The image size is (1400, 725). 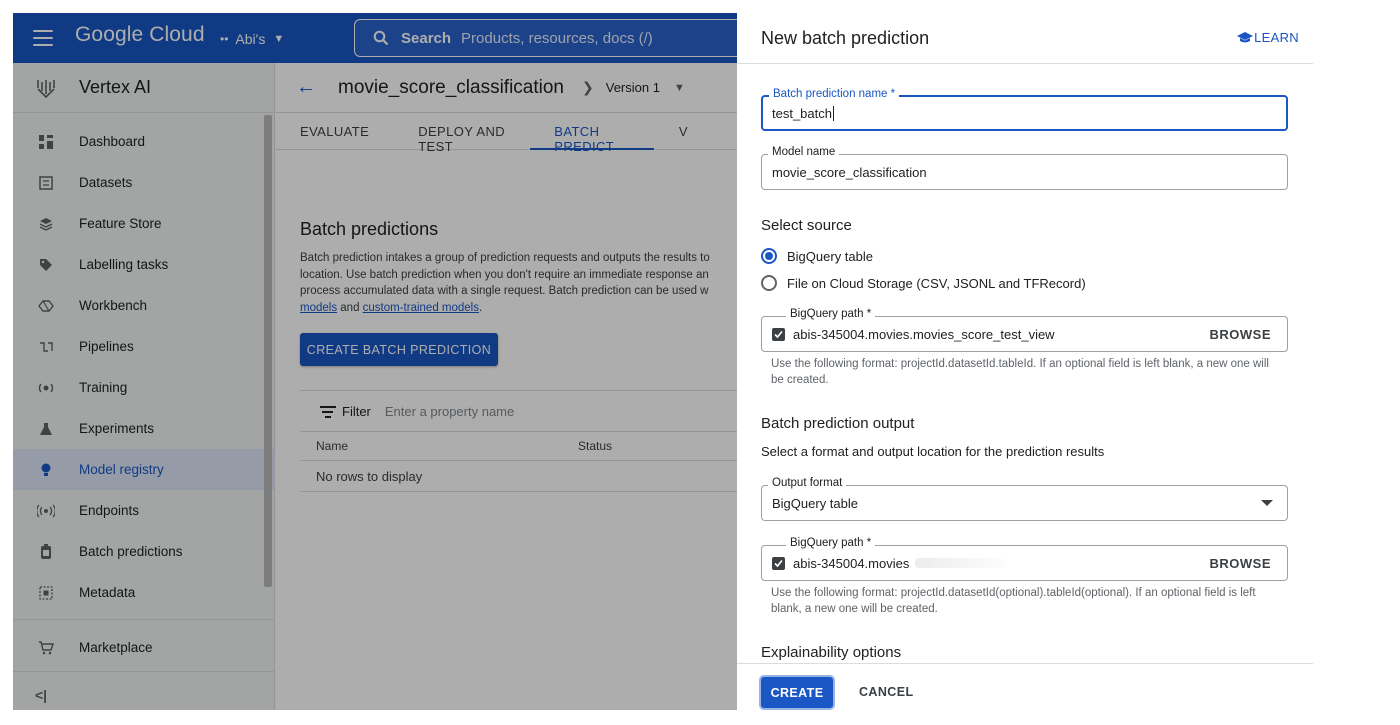 What do you see at coordinates (960, 563) in the screenshot?
I see `redacted-text` at bounding box center [960, 563].